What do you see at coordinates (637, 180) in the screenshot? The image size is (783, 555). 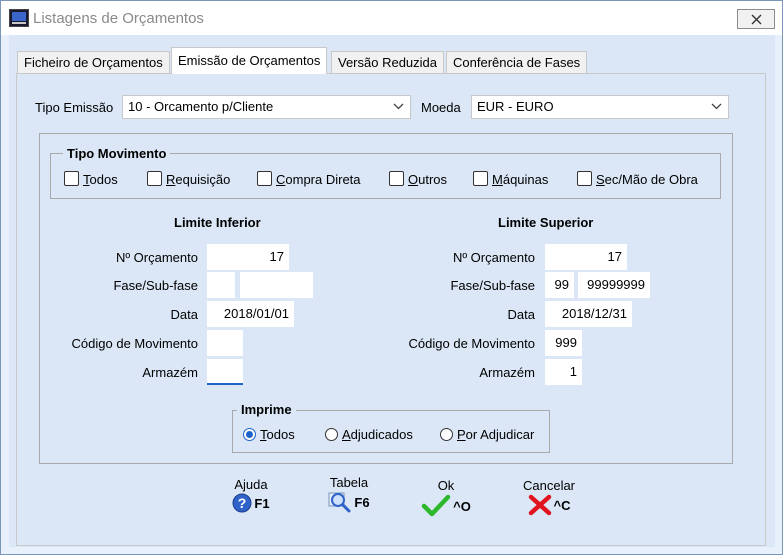 I see `checkbox-sec-mao-de-obra: Sec/Mão de Obra` at bounding box center [637, 180].